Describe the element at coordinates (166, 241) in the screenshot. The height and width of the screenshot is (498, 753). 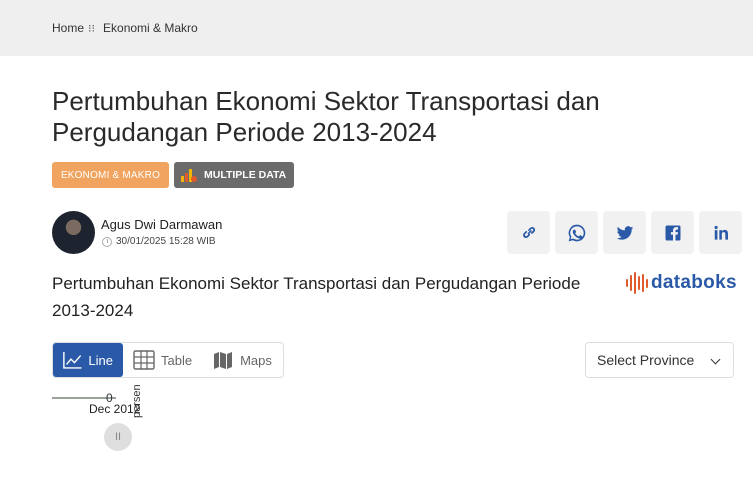
I see `publish-date-text: 30/01/2025 15:28 WIB` at that location.